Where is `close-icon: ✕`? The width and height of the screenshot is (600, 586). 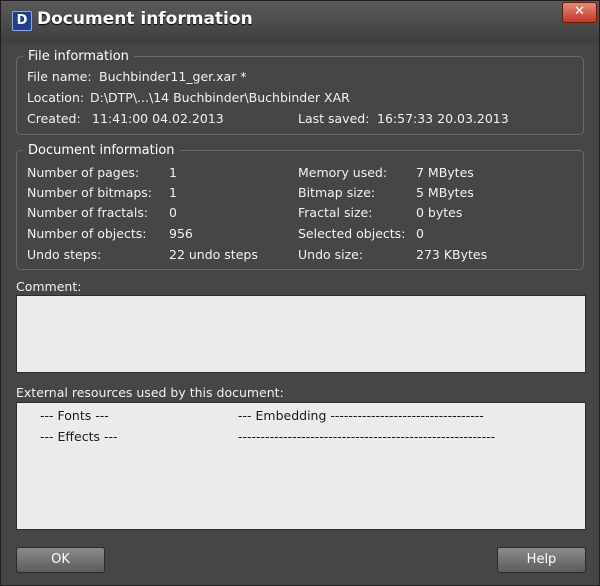
close-icon: ✕ is located at coordinates (579, 11).